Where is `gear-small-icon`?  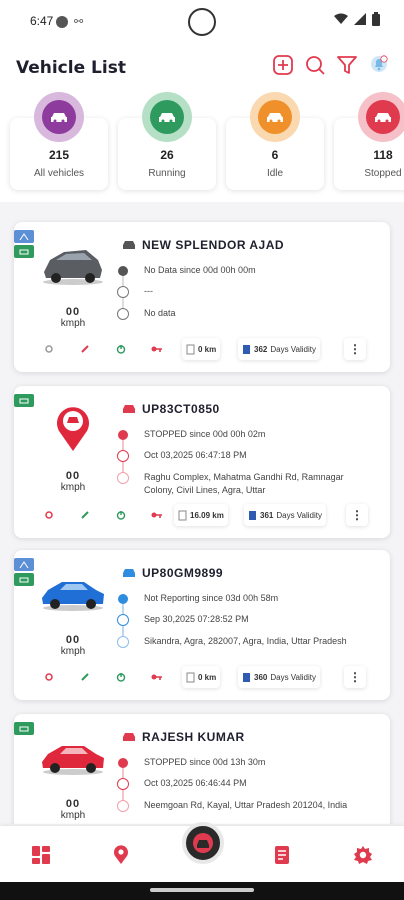
gear-small-icon is located at coordinates (49, 349).